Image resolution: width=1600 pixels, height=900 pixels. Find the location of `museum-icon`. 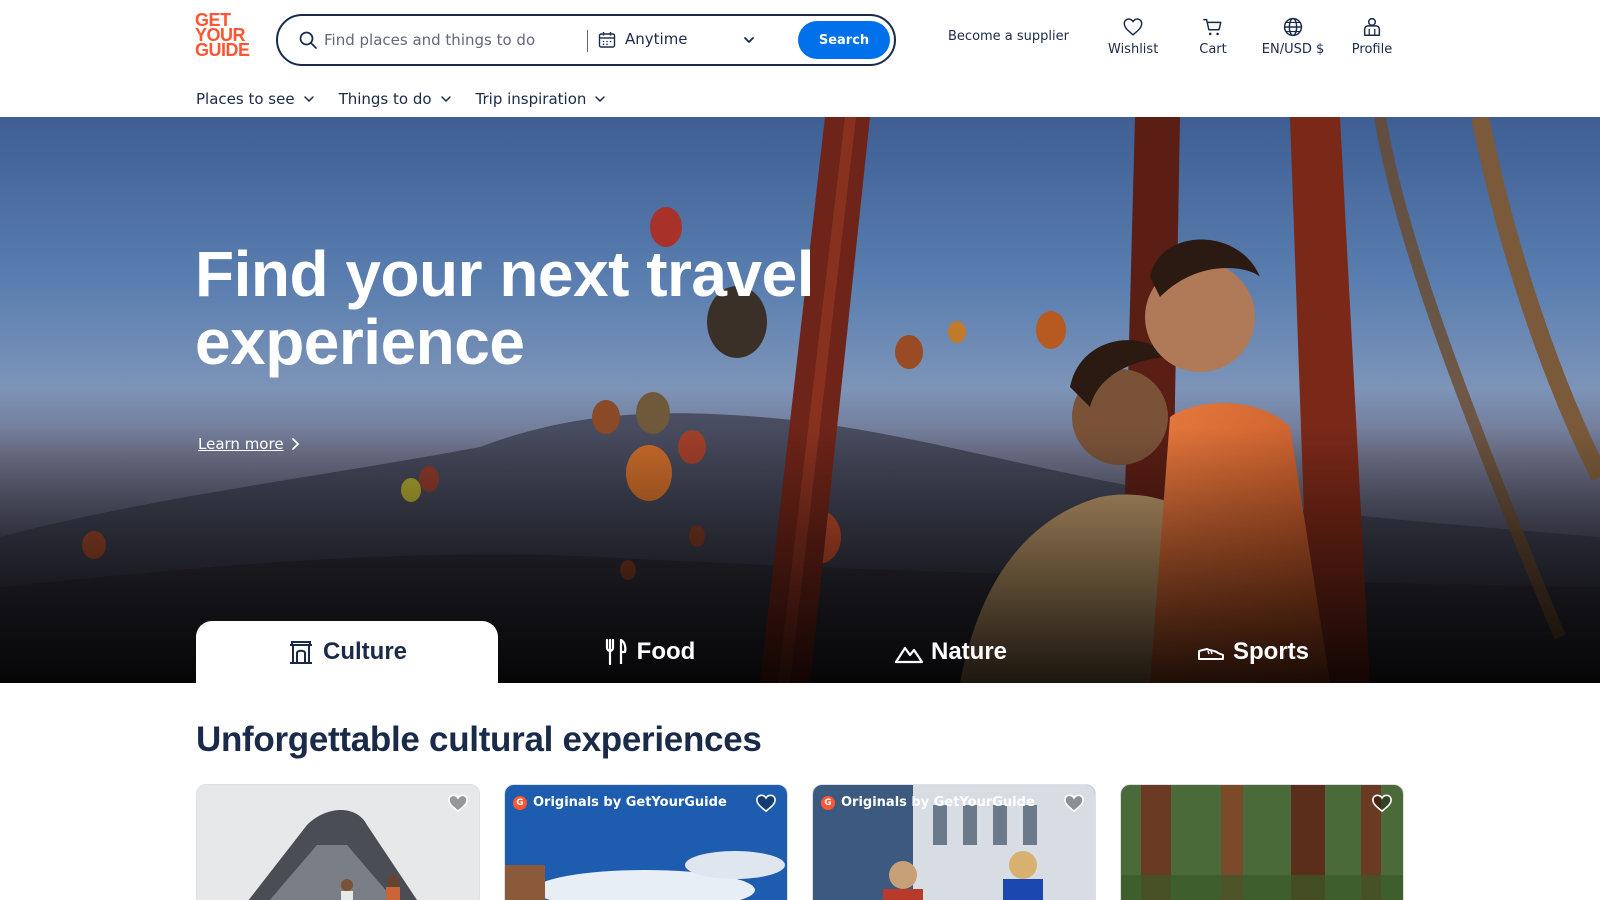

museum-icon is located at coordinates (301, 652).